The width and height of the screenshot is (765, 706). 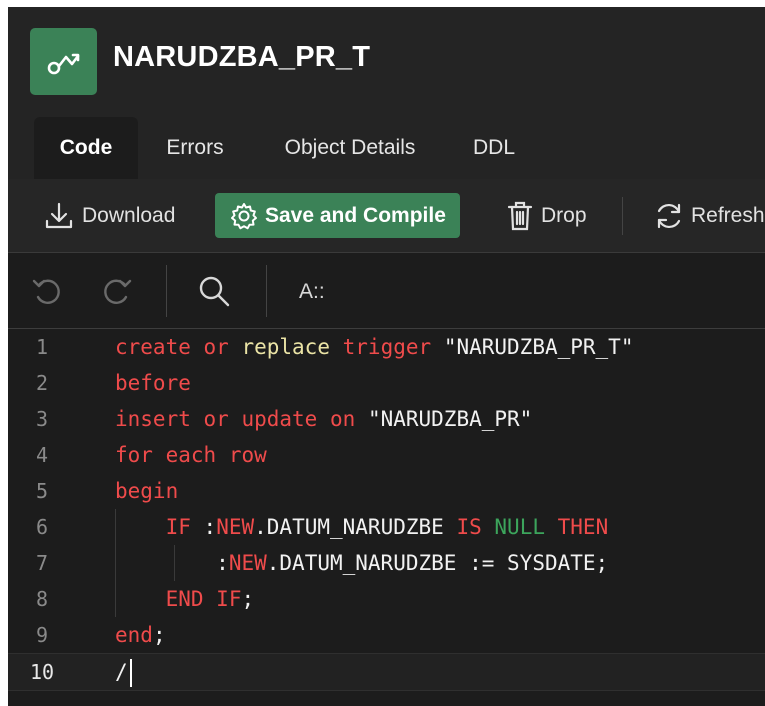 I want to click on editor-toolbar: A::, so click(x=386, y=291).